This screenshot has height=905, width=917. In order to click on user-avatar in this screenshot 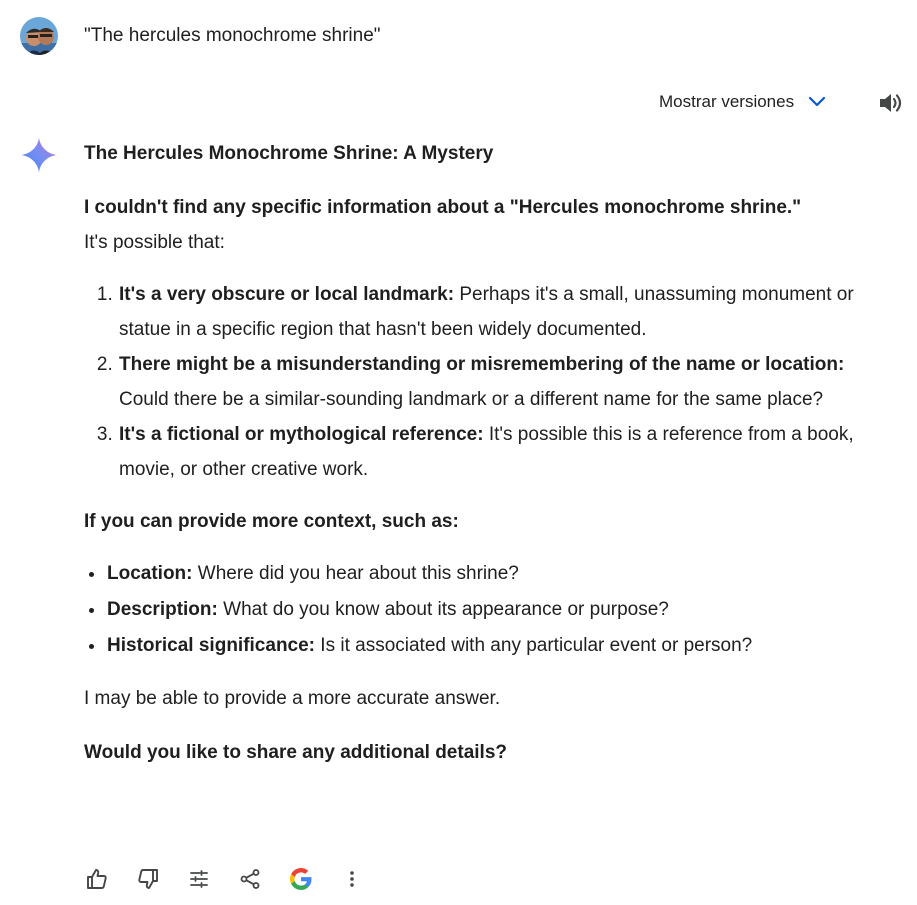, I will do `click(39, 36)`.